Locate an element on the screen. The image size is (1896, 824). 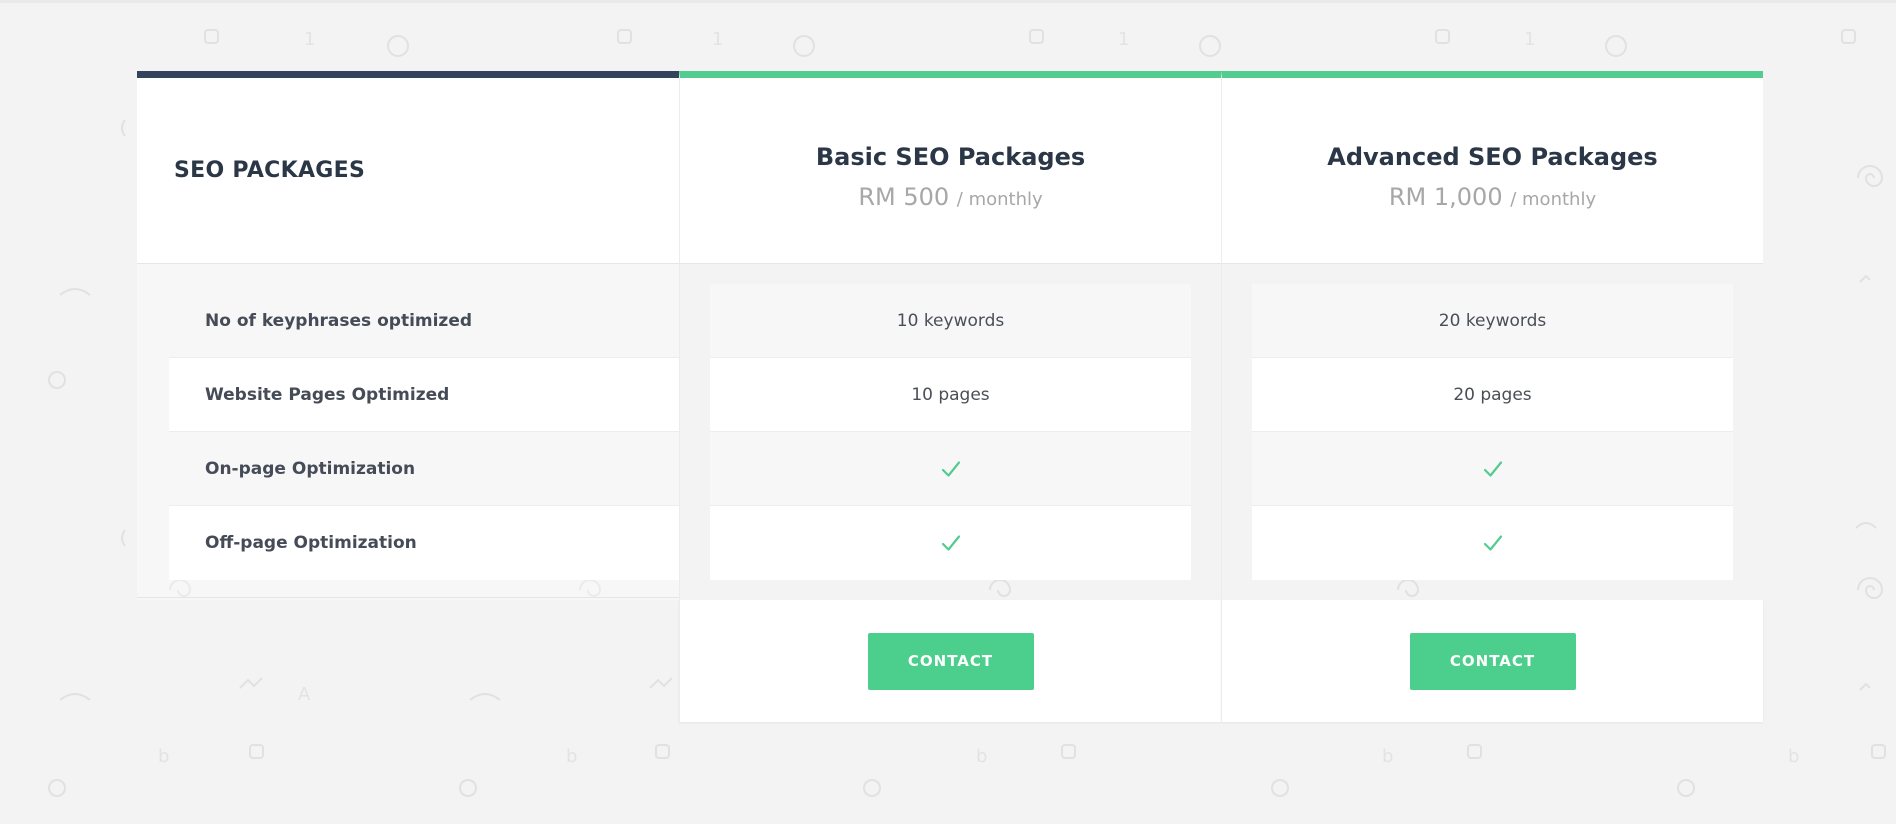
plan-name-basic: Basic SEO Packages is located at coordinates (950, 157).